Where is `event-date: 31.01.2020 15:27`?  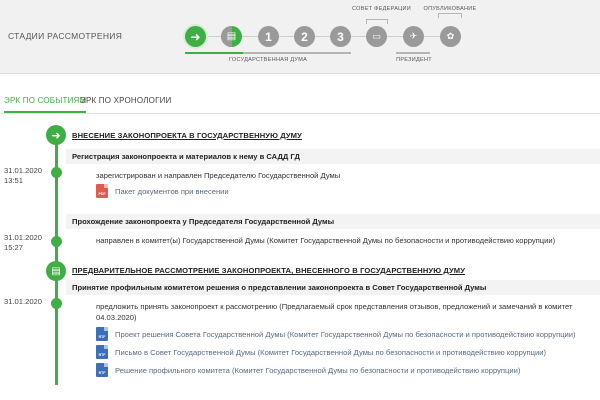 event-date: 31.01.2020 15:27 is located at coordinates (23, 243).